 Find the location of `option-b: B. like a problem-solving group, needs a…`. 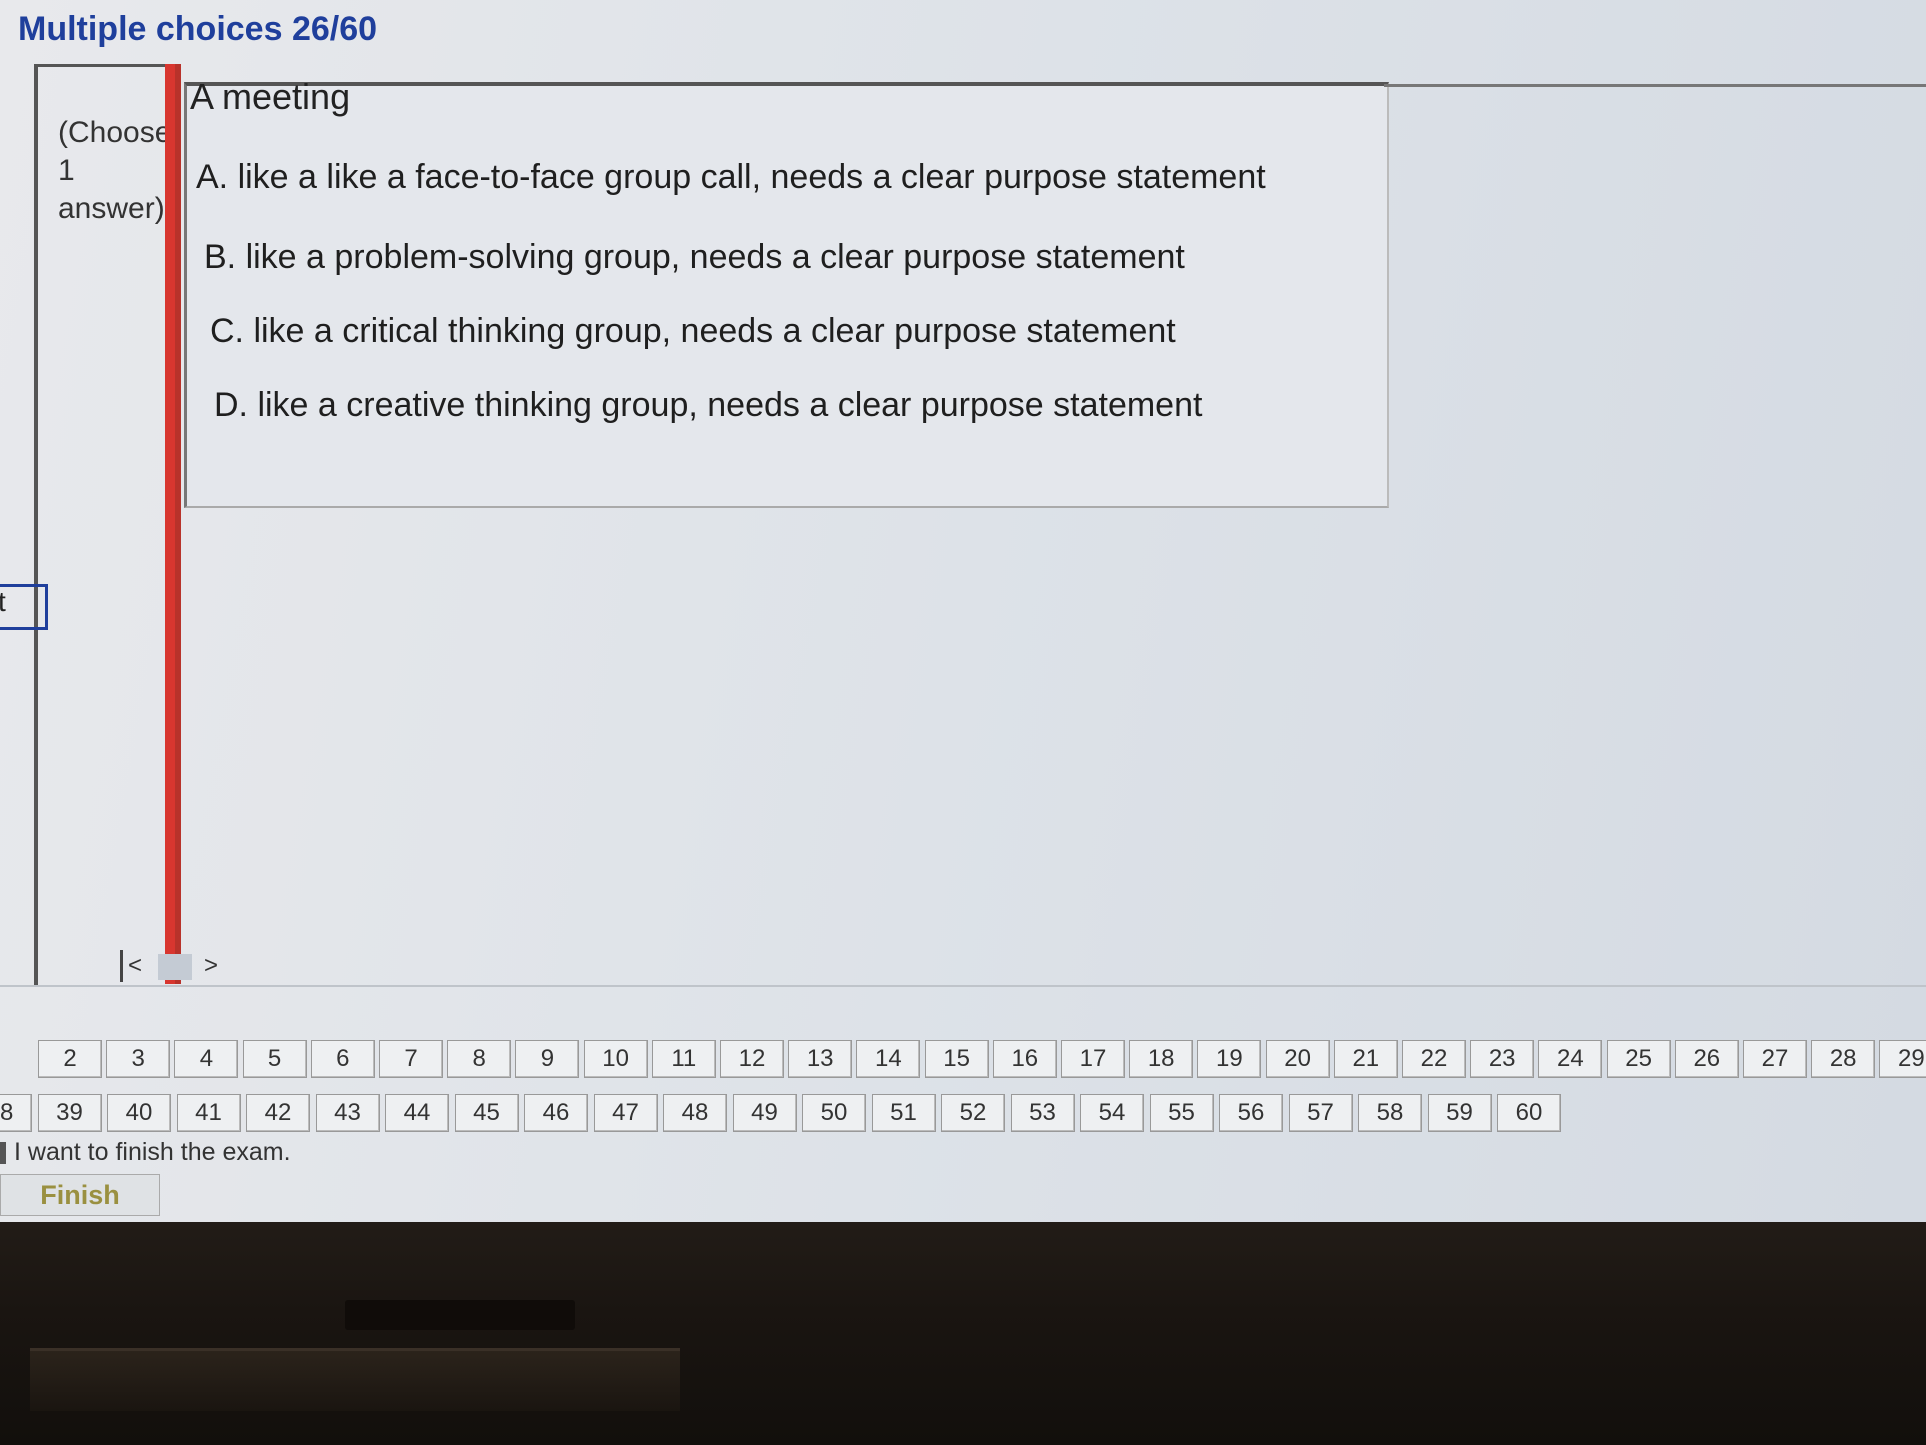

option-b: B. like a problem-solving group, needs a… is located at coordinates (694, 257).